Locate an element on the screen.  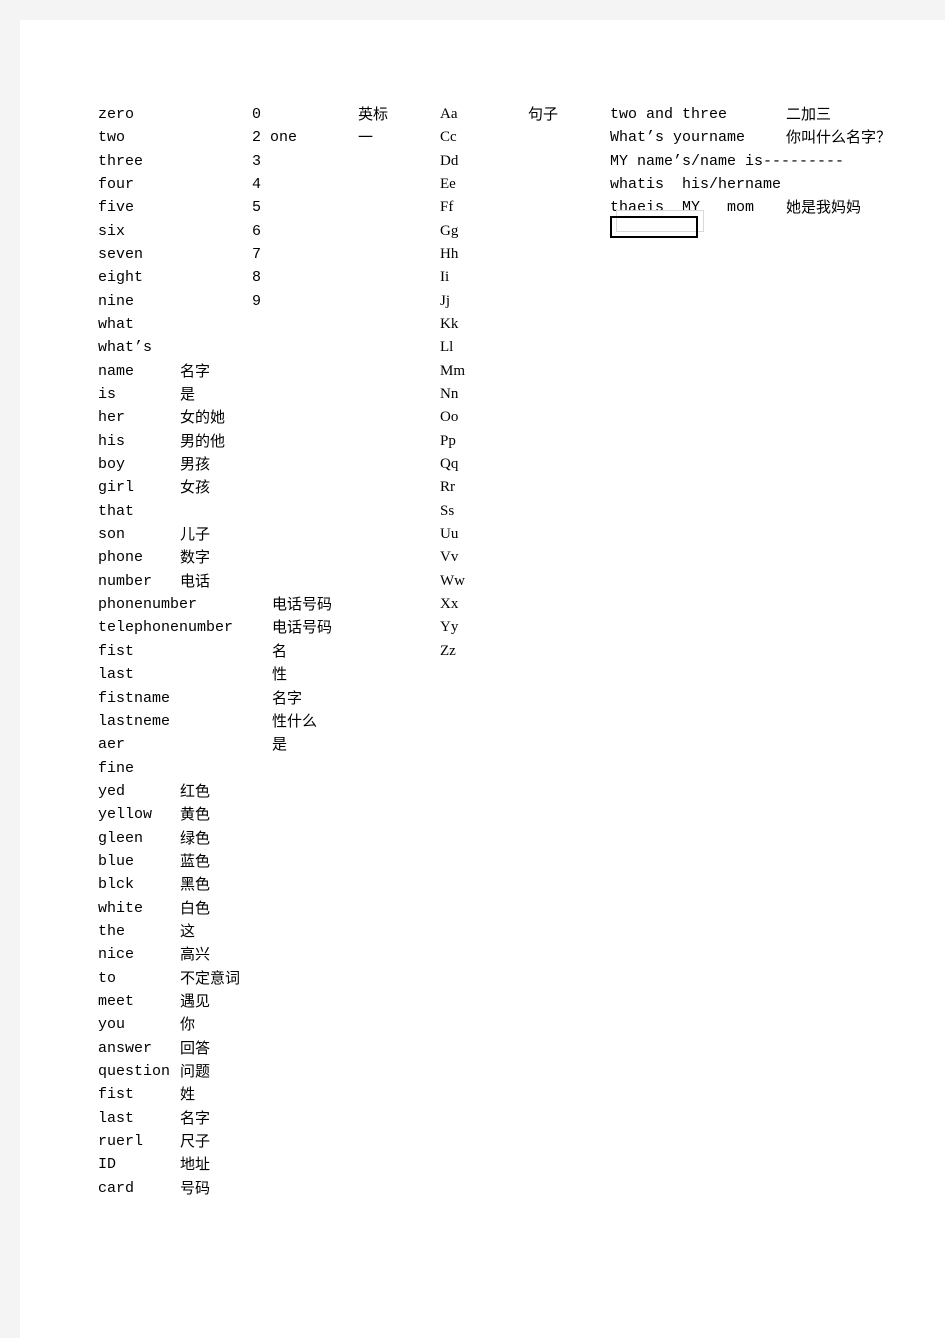
vocab-gloss: 尺子 is located at coordinates (195, 1140).